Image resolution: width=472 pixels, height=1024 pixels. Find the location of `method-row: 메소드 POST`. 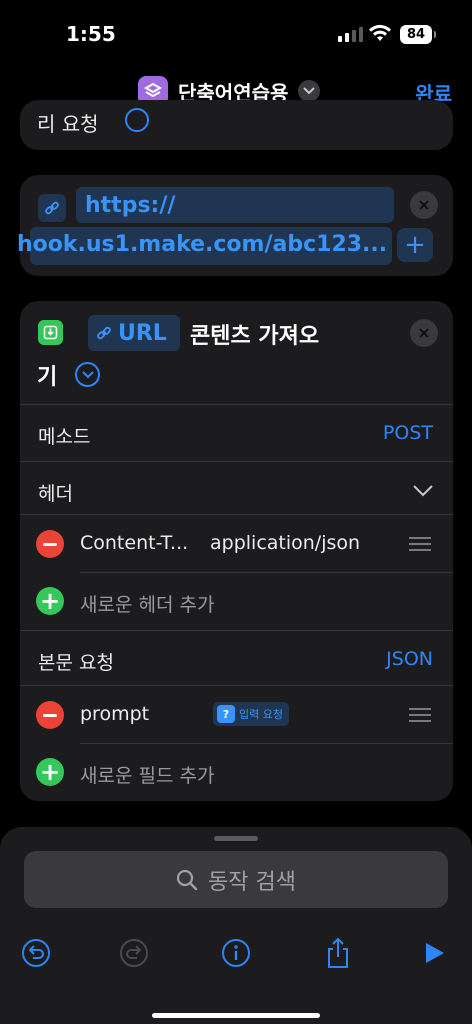

method-row: 메소드 POST is located at coordinates (236, 432).